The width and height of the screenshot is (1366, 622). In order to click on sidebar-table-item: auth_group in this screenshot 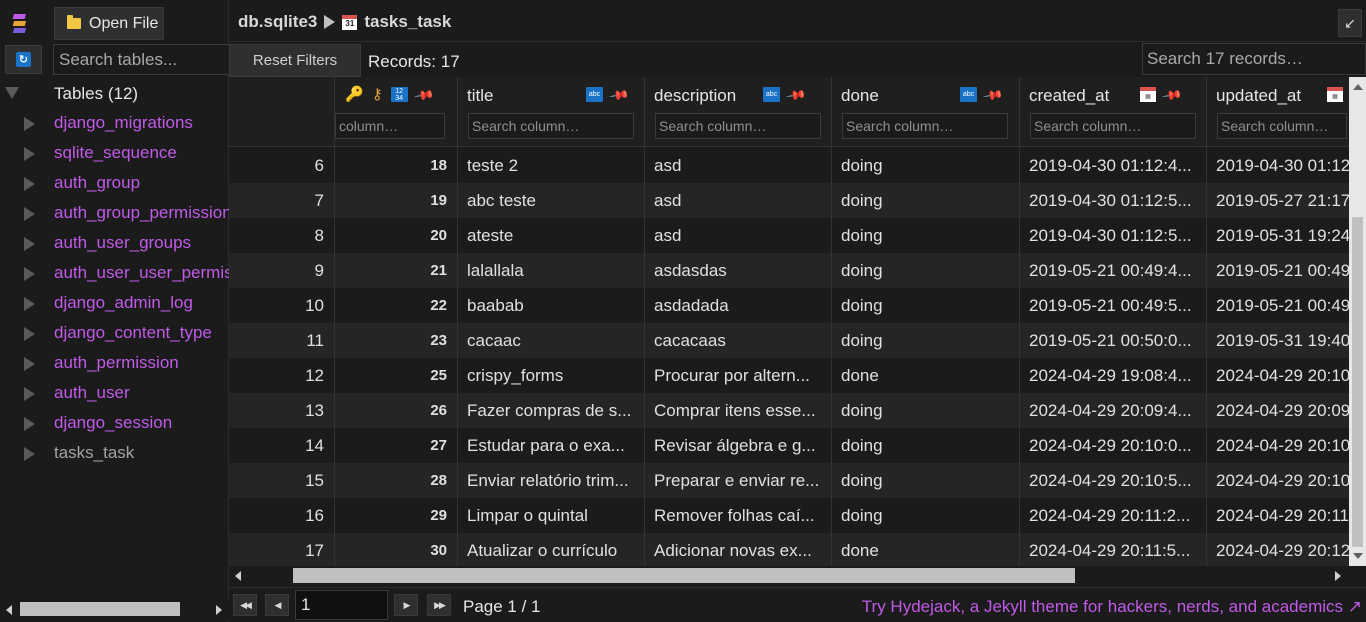, I will do `click(114, 184)`.